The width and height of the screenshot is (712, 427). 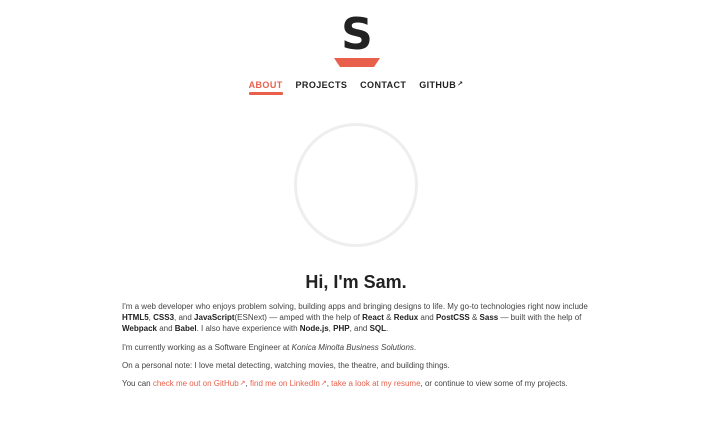 I want to click on github-link: check me out on GitHub↗, so click(x=199, y=383).